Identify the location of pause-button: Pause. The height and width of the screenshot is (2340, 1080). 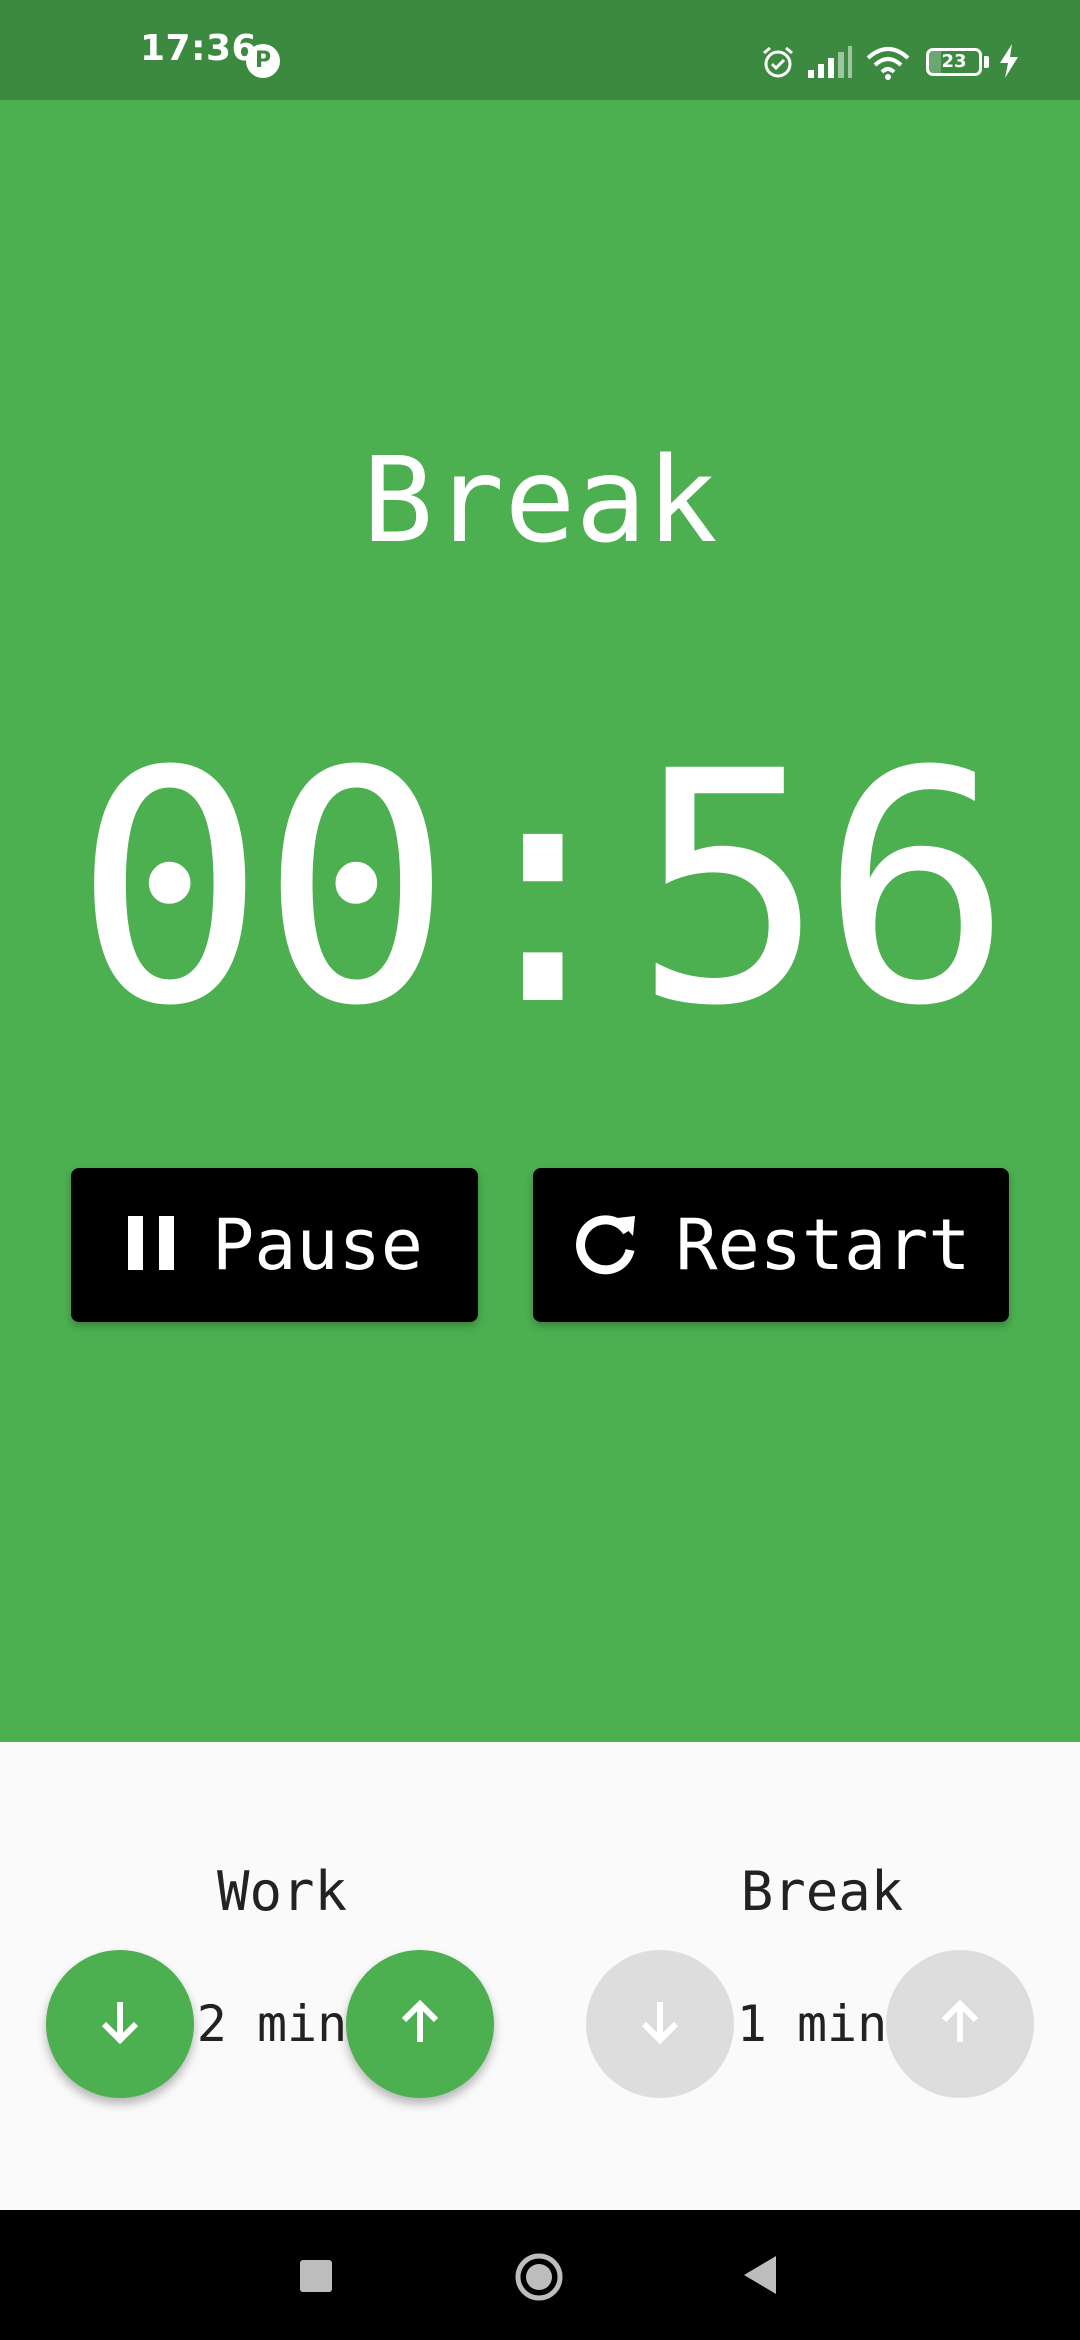
(274, 1245).